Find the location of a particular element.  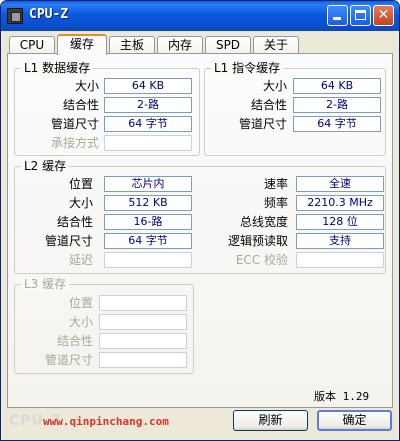

l1-data-size-value: 64 KB is located at coordinates (148, 86).